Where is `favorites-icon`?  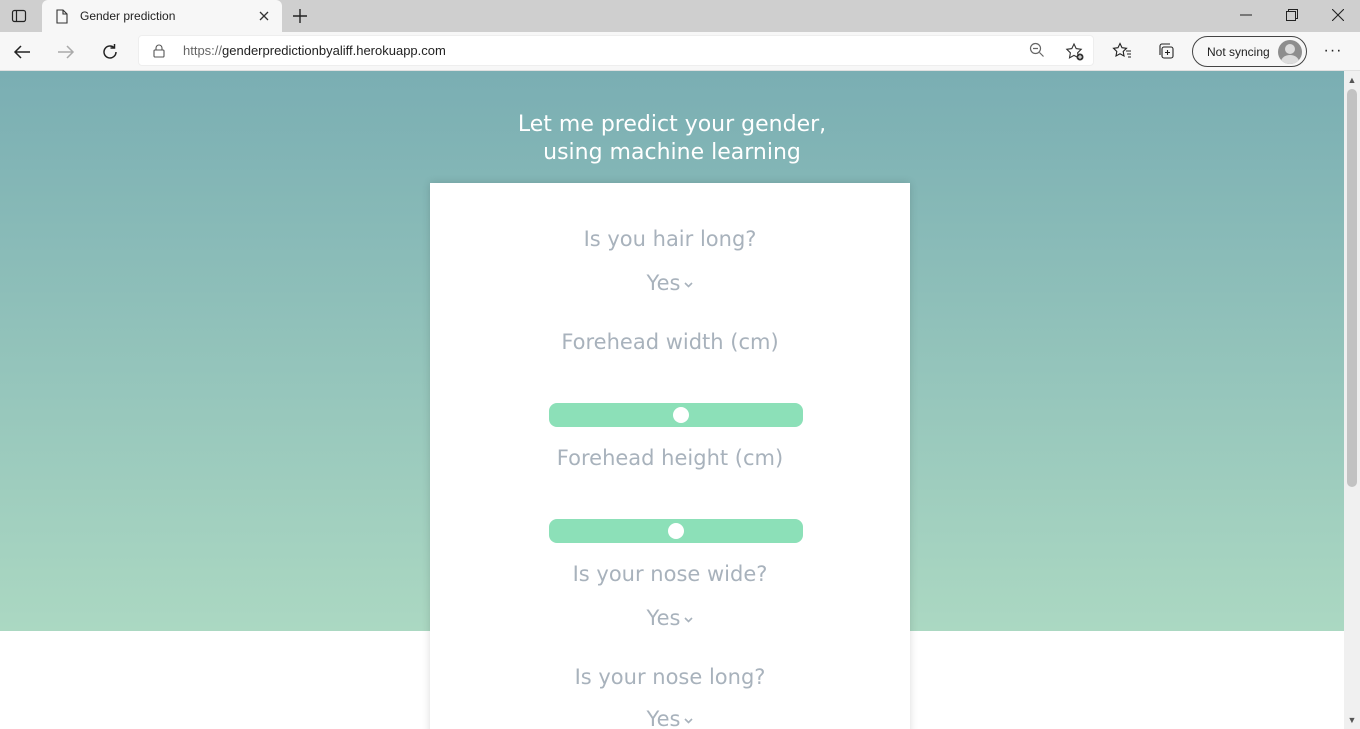
favorites-icon is located at coordinates (1122, 51).